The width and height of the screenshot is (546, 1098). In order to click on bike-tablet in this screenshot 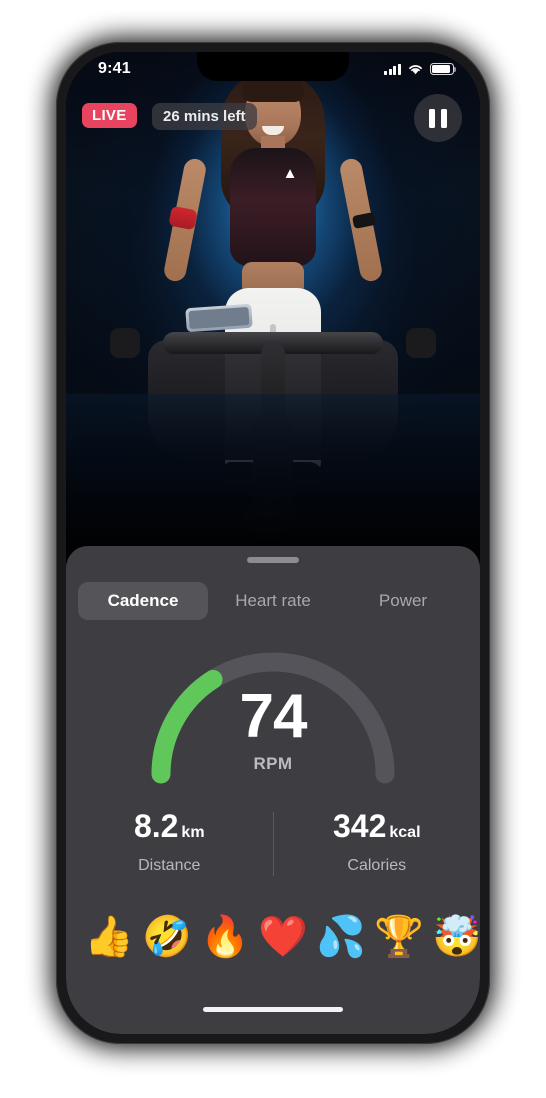, I will do `click(219, 318)`.